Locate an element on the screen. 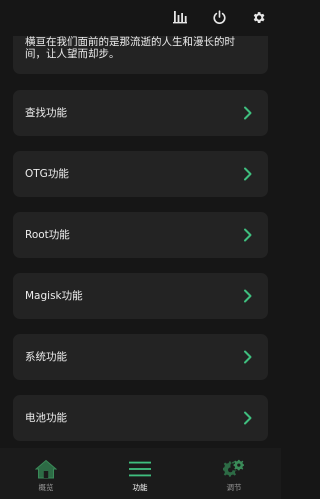 The width and height of the screenshot is (320, 499). menu-item-system: 系统功能 is located at coordinates (140, 357).